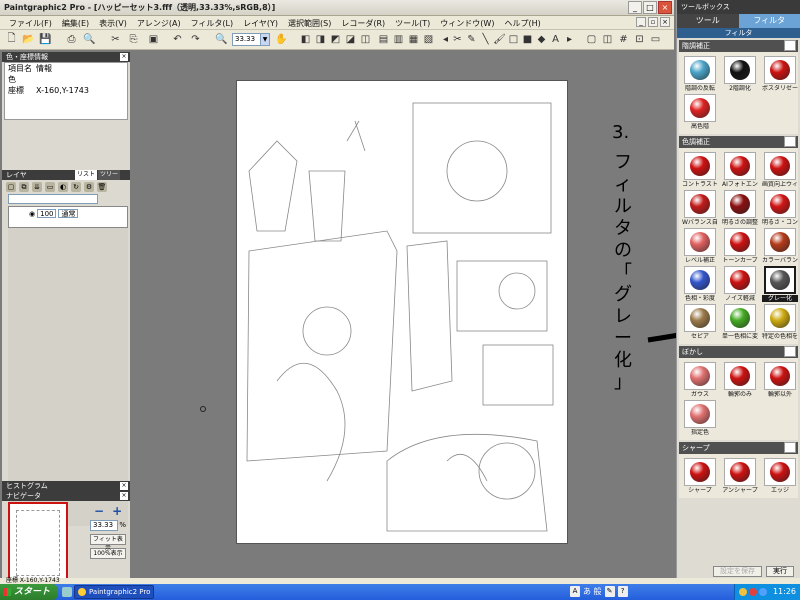 The image size is (800, 600). I want to click on filter-item: 明るさの調整, so click(740, 208).